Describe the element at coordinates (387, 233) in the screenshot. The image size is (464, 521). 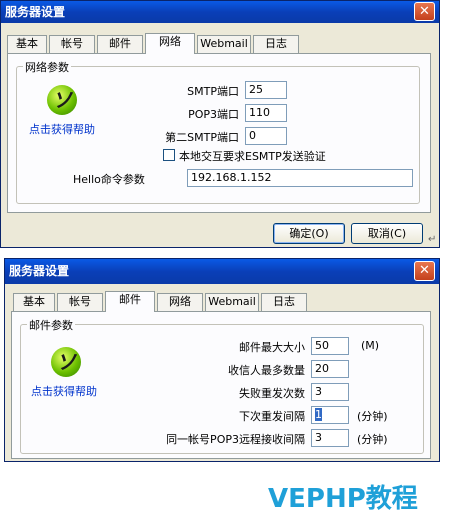
I see `cancel-button: 取消(C)` at that location.